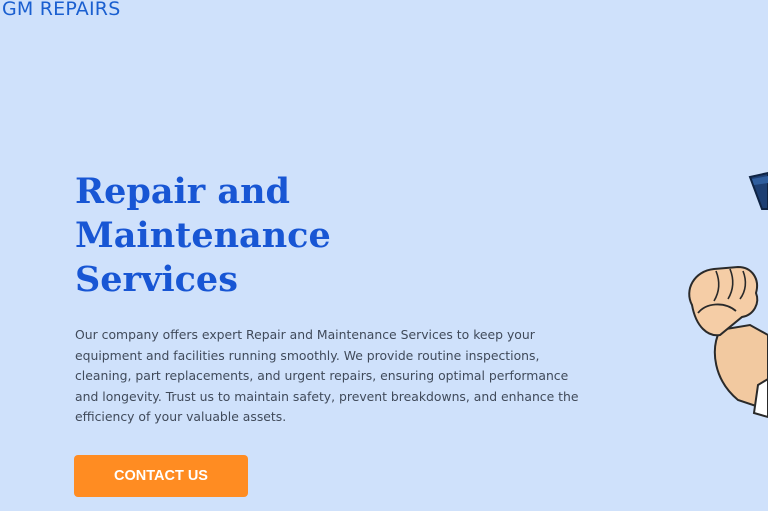 The width and height of the screenshot is (768, 511). I want to click on flexed-arm-icon, so click(728, 295).